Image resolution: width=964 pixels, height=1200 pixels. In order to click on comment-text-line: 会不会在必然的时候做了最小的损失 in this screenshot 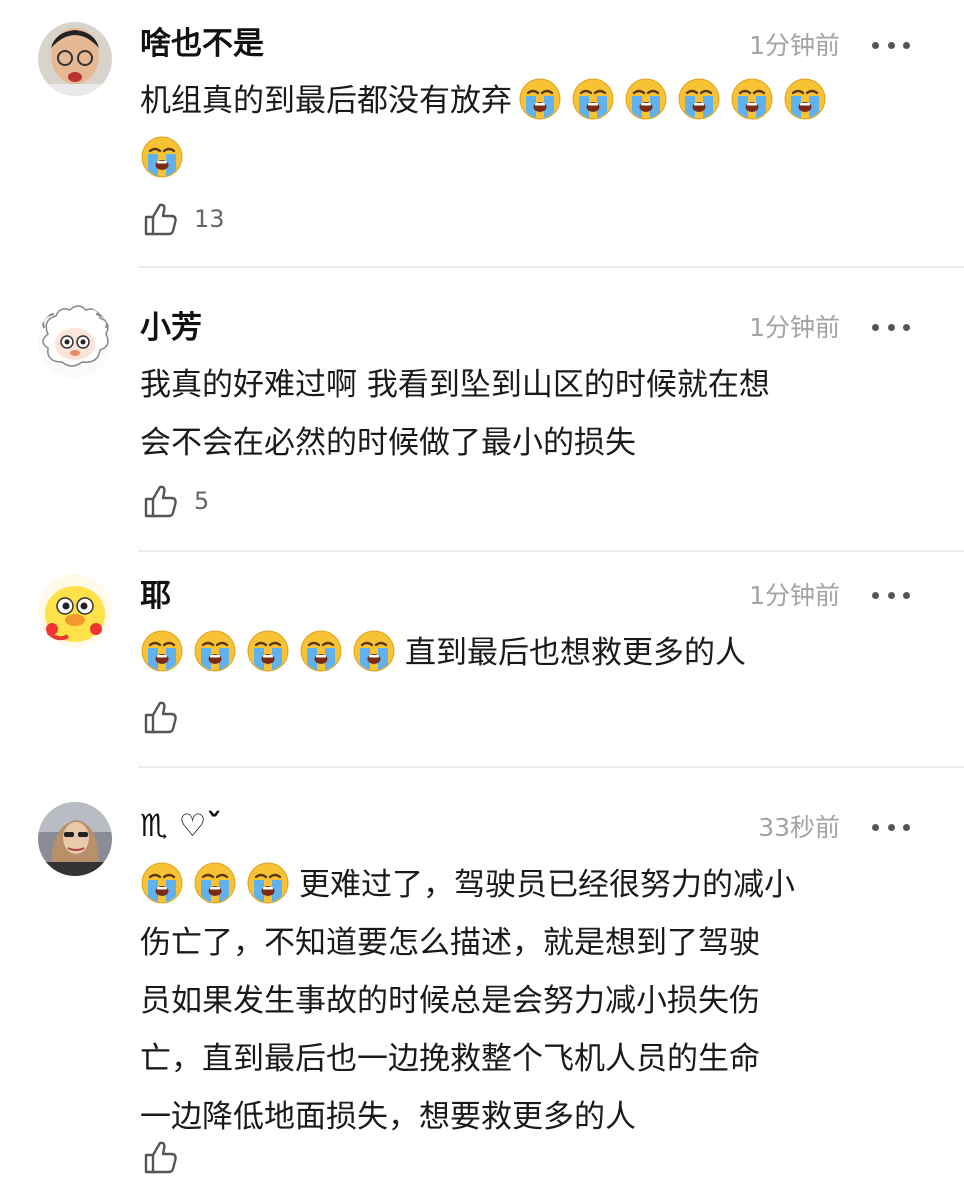, I will do `click(388, 443)`.